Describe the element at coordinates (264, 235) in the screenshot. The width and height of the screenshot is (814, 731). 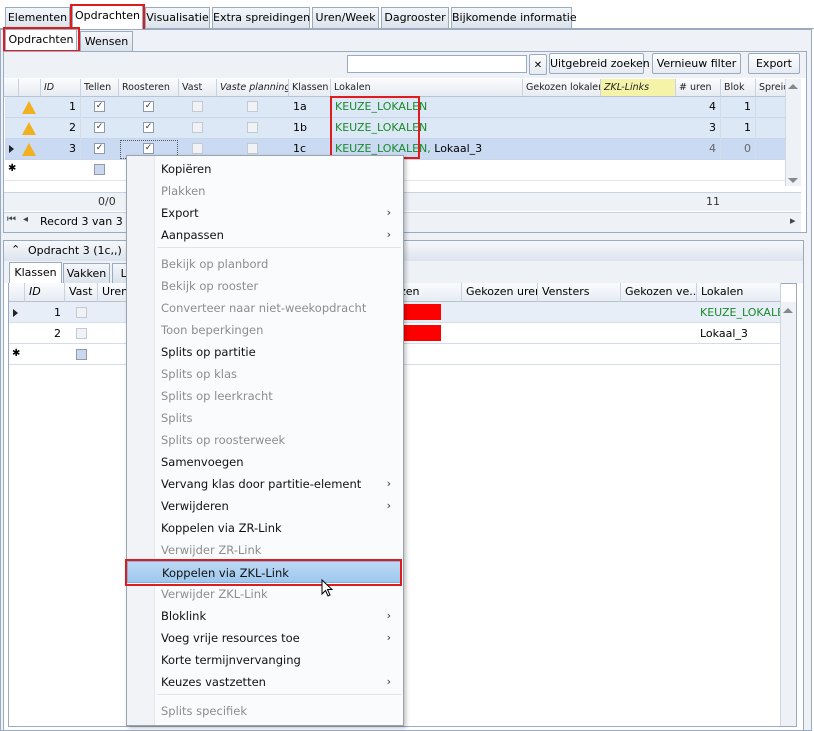
I see `menu-item-aanpassen: Aanpassen ›` at that location.